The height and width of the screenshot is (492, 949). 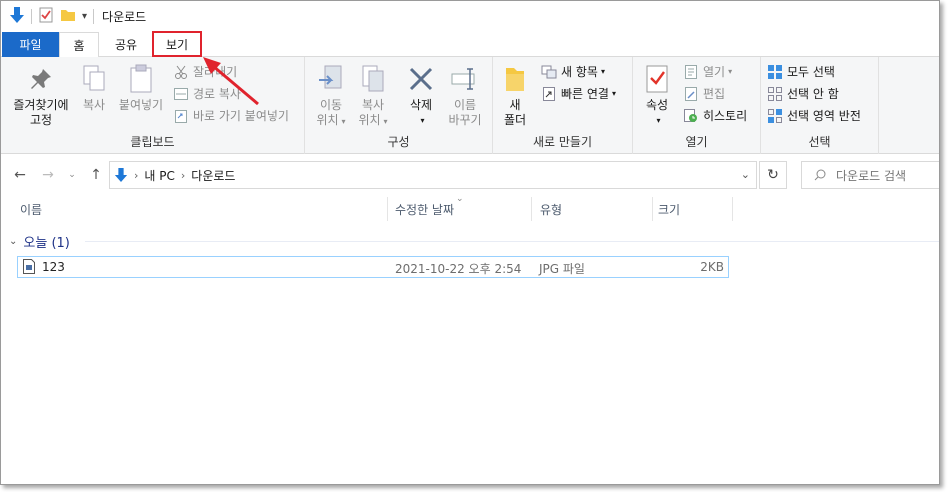 What do you see at coordinates (31, 209) in the screenshot?
I see `column-header-name: 이름` at bounding box center [31, 209].